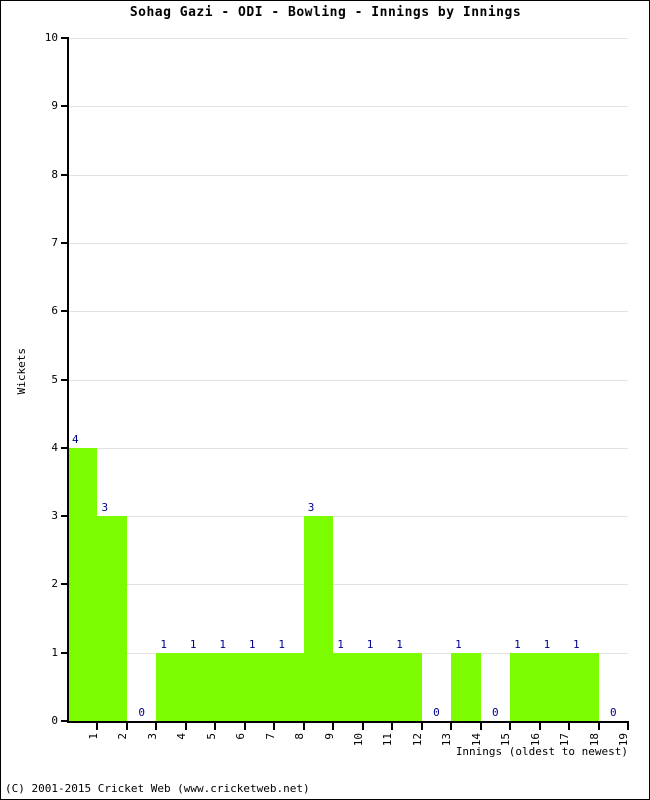 The width and height of the screenshot is (650, 800). I want to click on x-axis-tick-label: 5, so click(211, 736).